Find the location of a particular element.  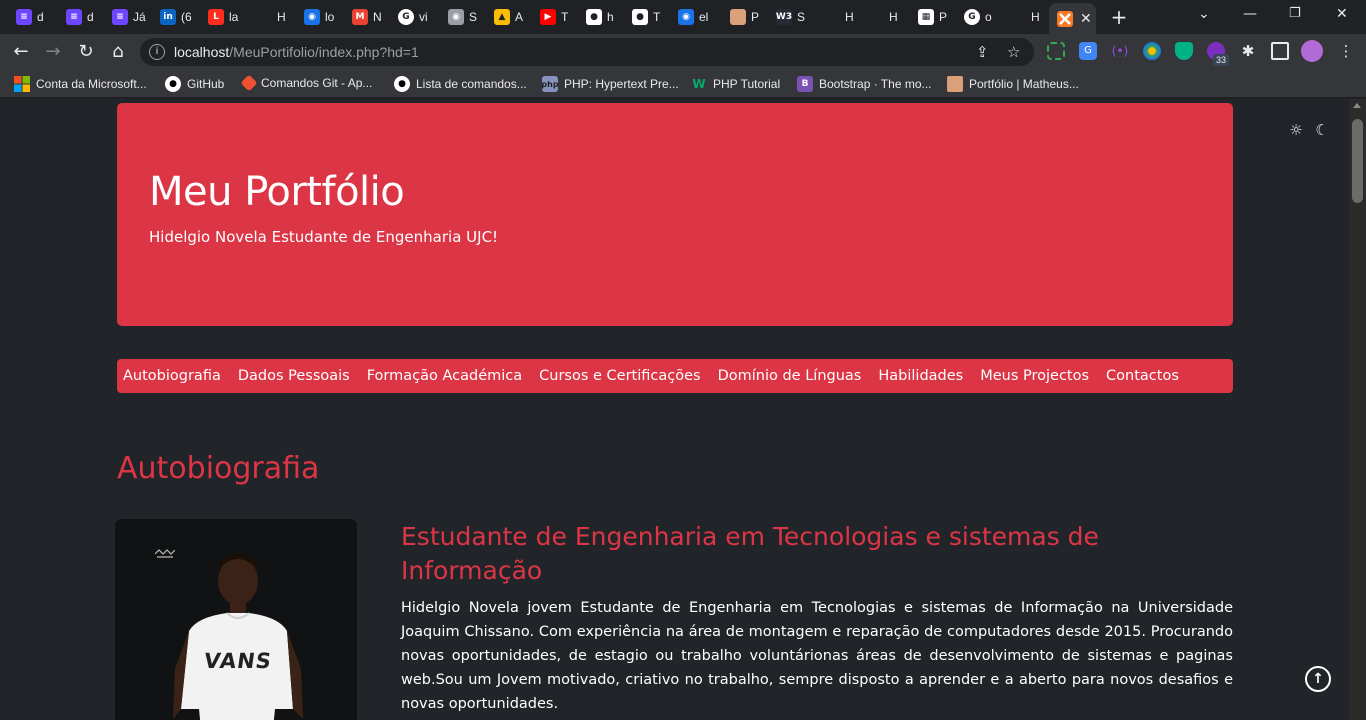

tab-11: ▶ T is located at coordinates (550, 17).